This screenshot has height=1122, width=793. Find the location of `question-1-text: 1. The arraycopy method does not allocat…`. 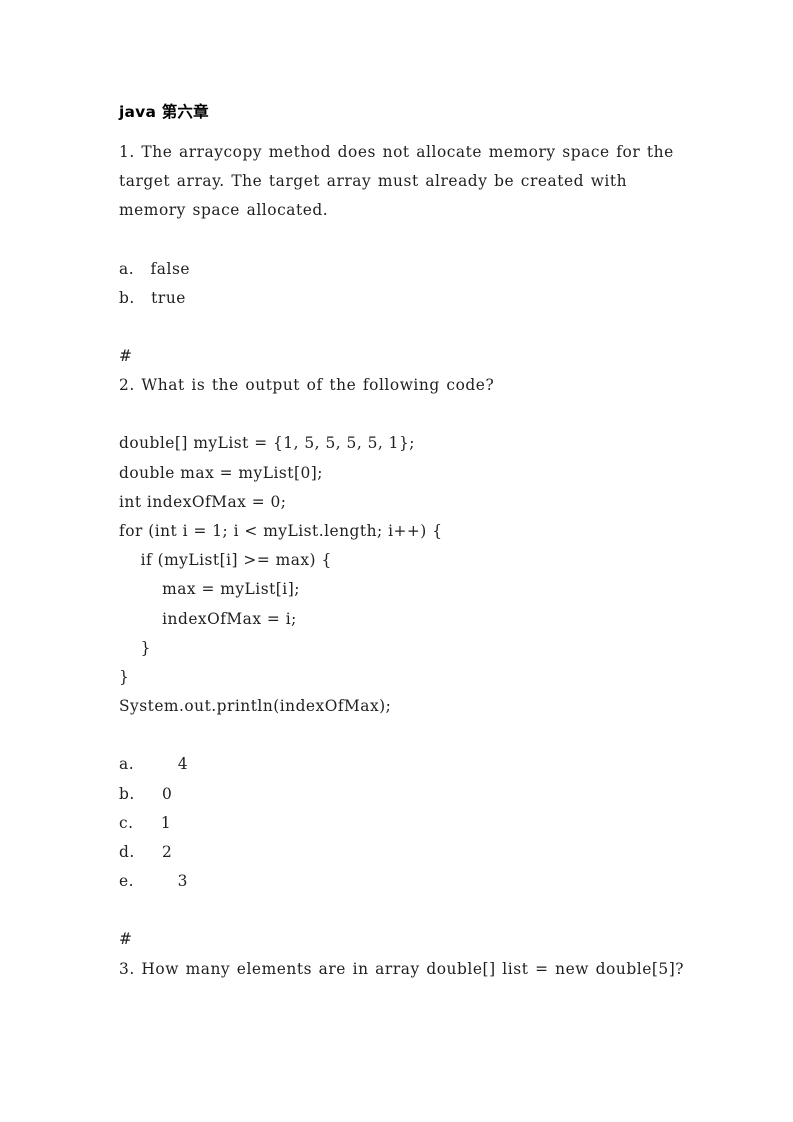

question-1-text: 1. The arraycopy method does not allocat… is located at coordinates (396, 181).